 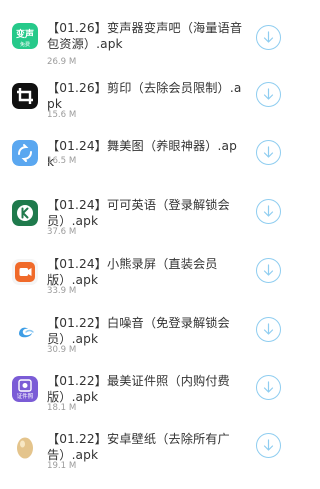 I want to click on app-title: 【01.22】安卓壁纸（去除所有广告）.apk, so click(x=145, y=447).